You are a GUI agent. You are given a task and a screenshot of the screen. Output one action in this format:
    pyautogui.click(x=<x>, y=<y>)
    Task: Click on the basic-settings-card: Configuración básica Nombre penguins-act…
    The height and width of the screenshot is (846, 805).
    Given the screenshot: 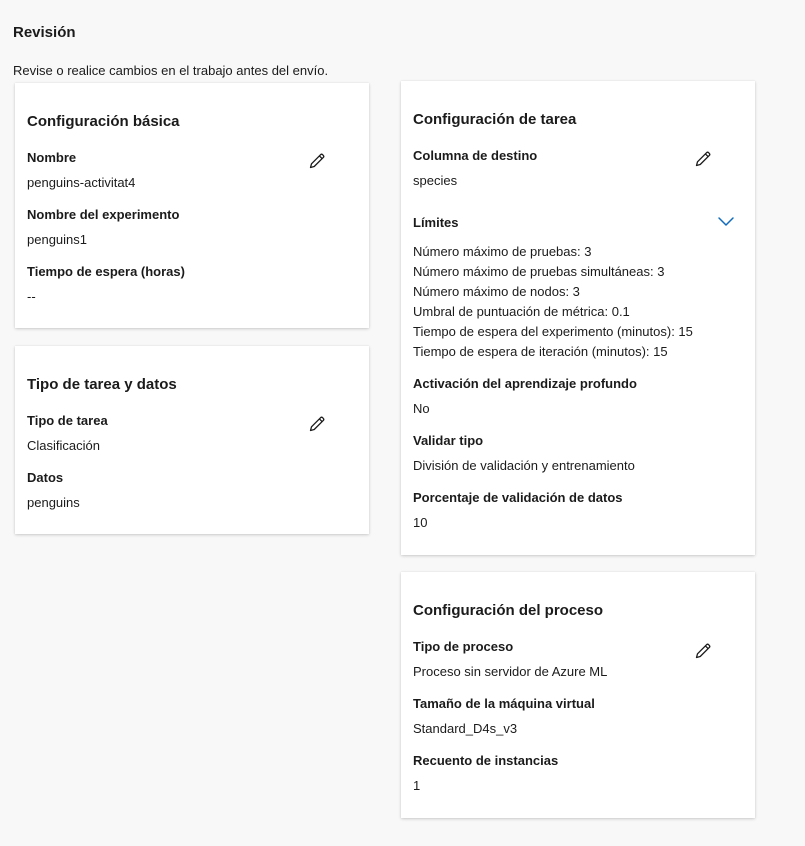 What is the action you would take?
    pyautogui.click(x=192, y=205)
    